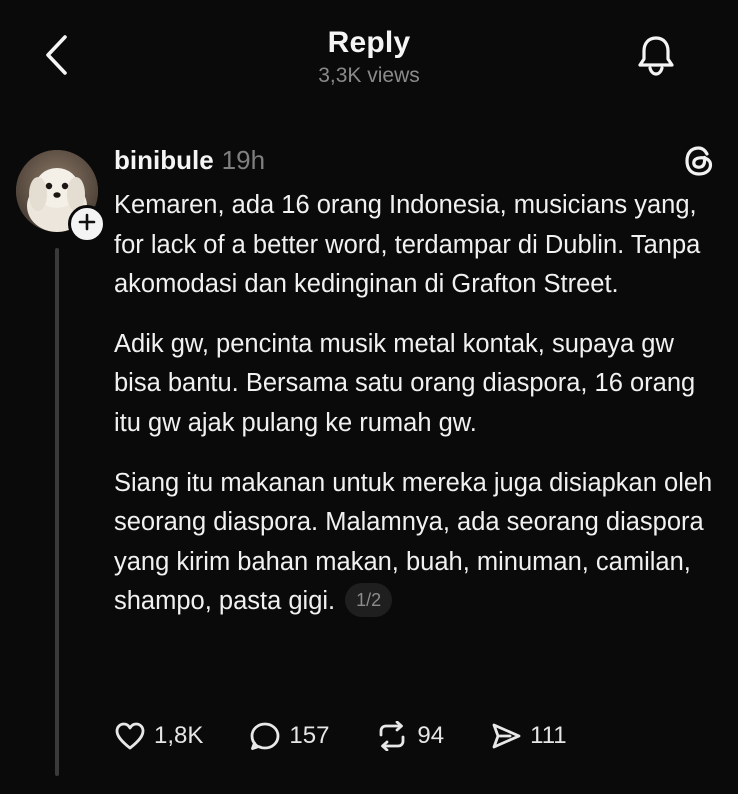 Image resolution: width=738 pixels, height=794 pixels. Describe the element at coordinates (409, 736) in the screenshot. I see `repost-button: 94` at that location.